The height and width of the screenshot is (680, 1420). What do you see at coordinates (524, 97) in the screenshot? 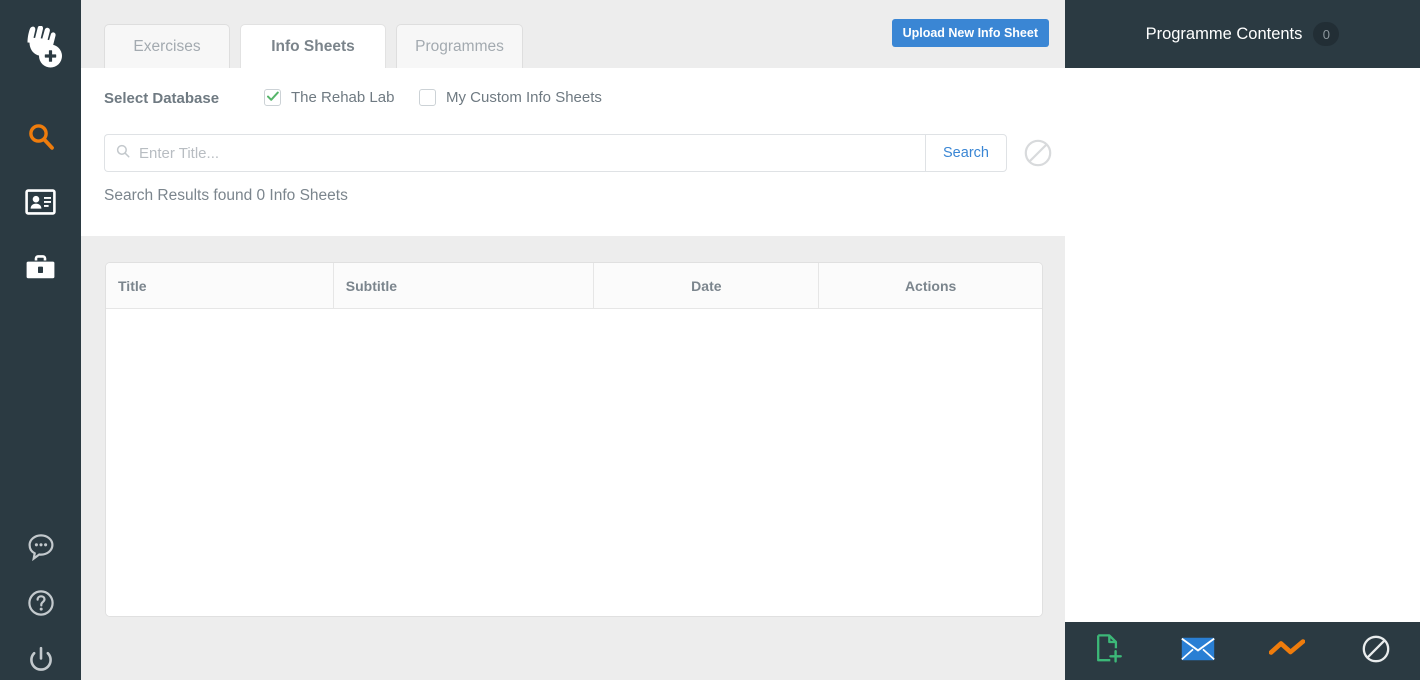
I see `checkbox-label: My Custom Info Sheets` at bounding box center [524, 97].